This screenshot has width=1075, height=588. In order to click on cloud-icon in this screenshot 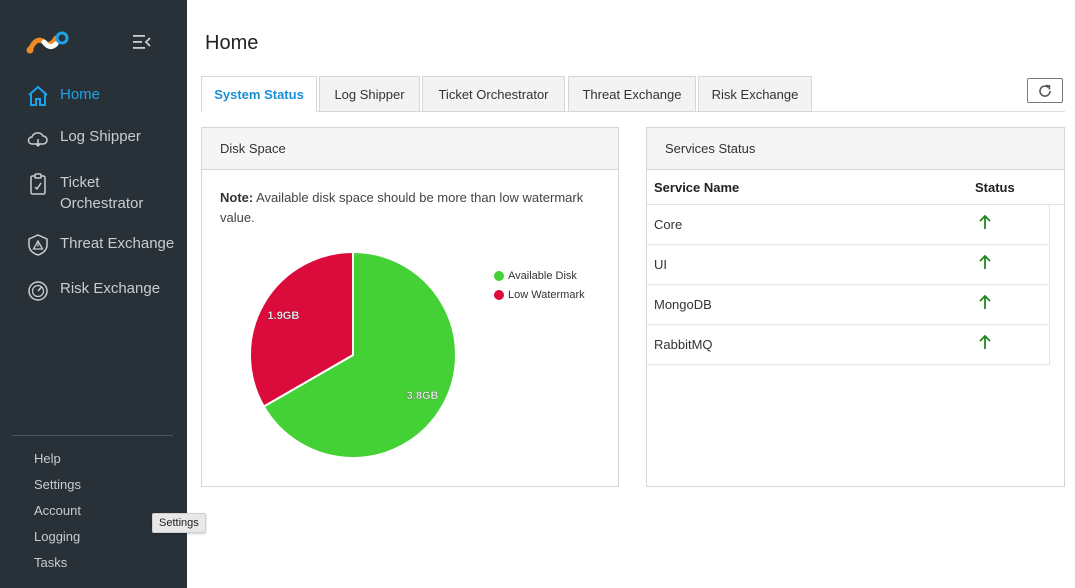, I will do `click(37, 140)`.